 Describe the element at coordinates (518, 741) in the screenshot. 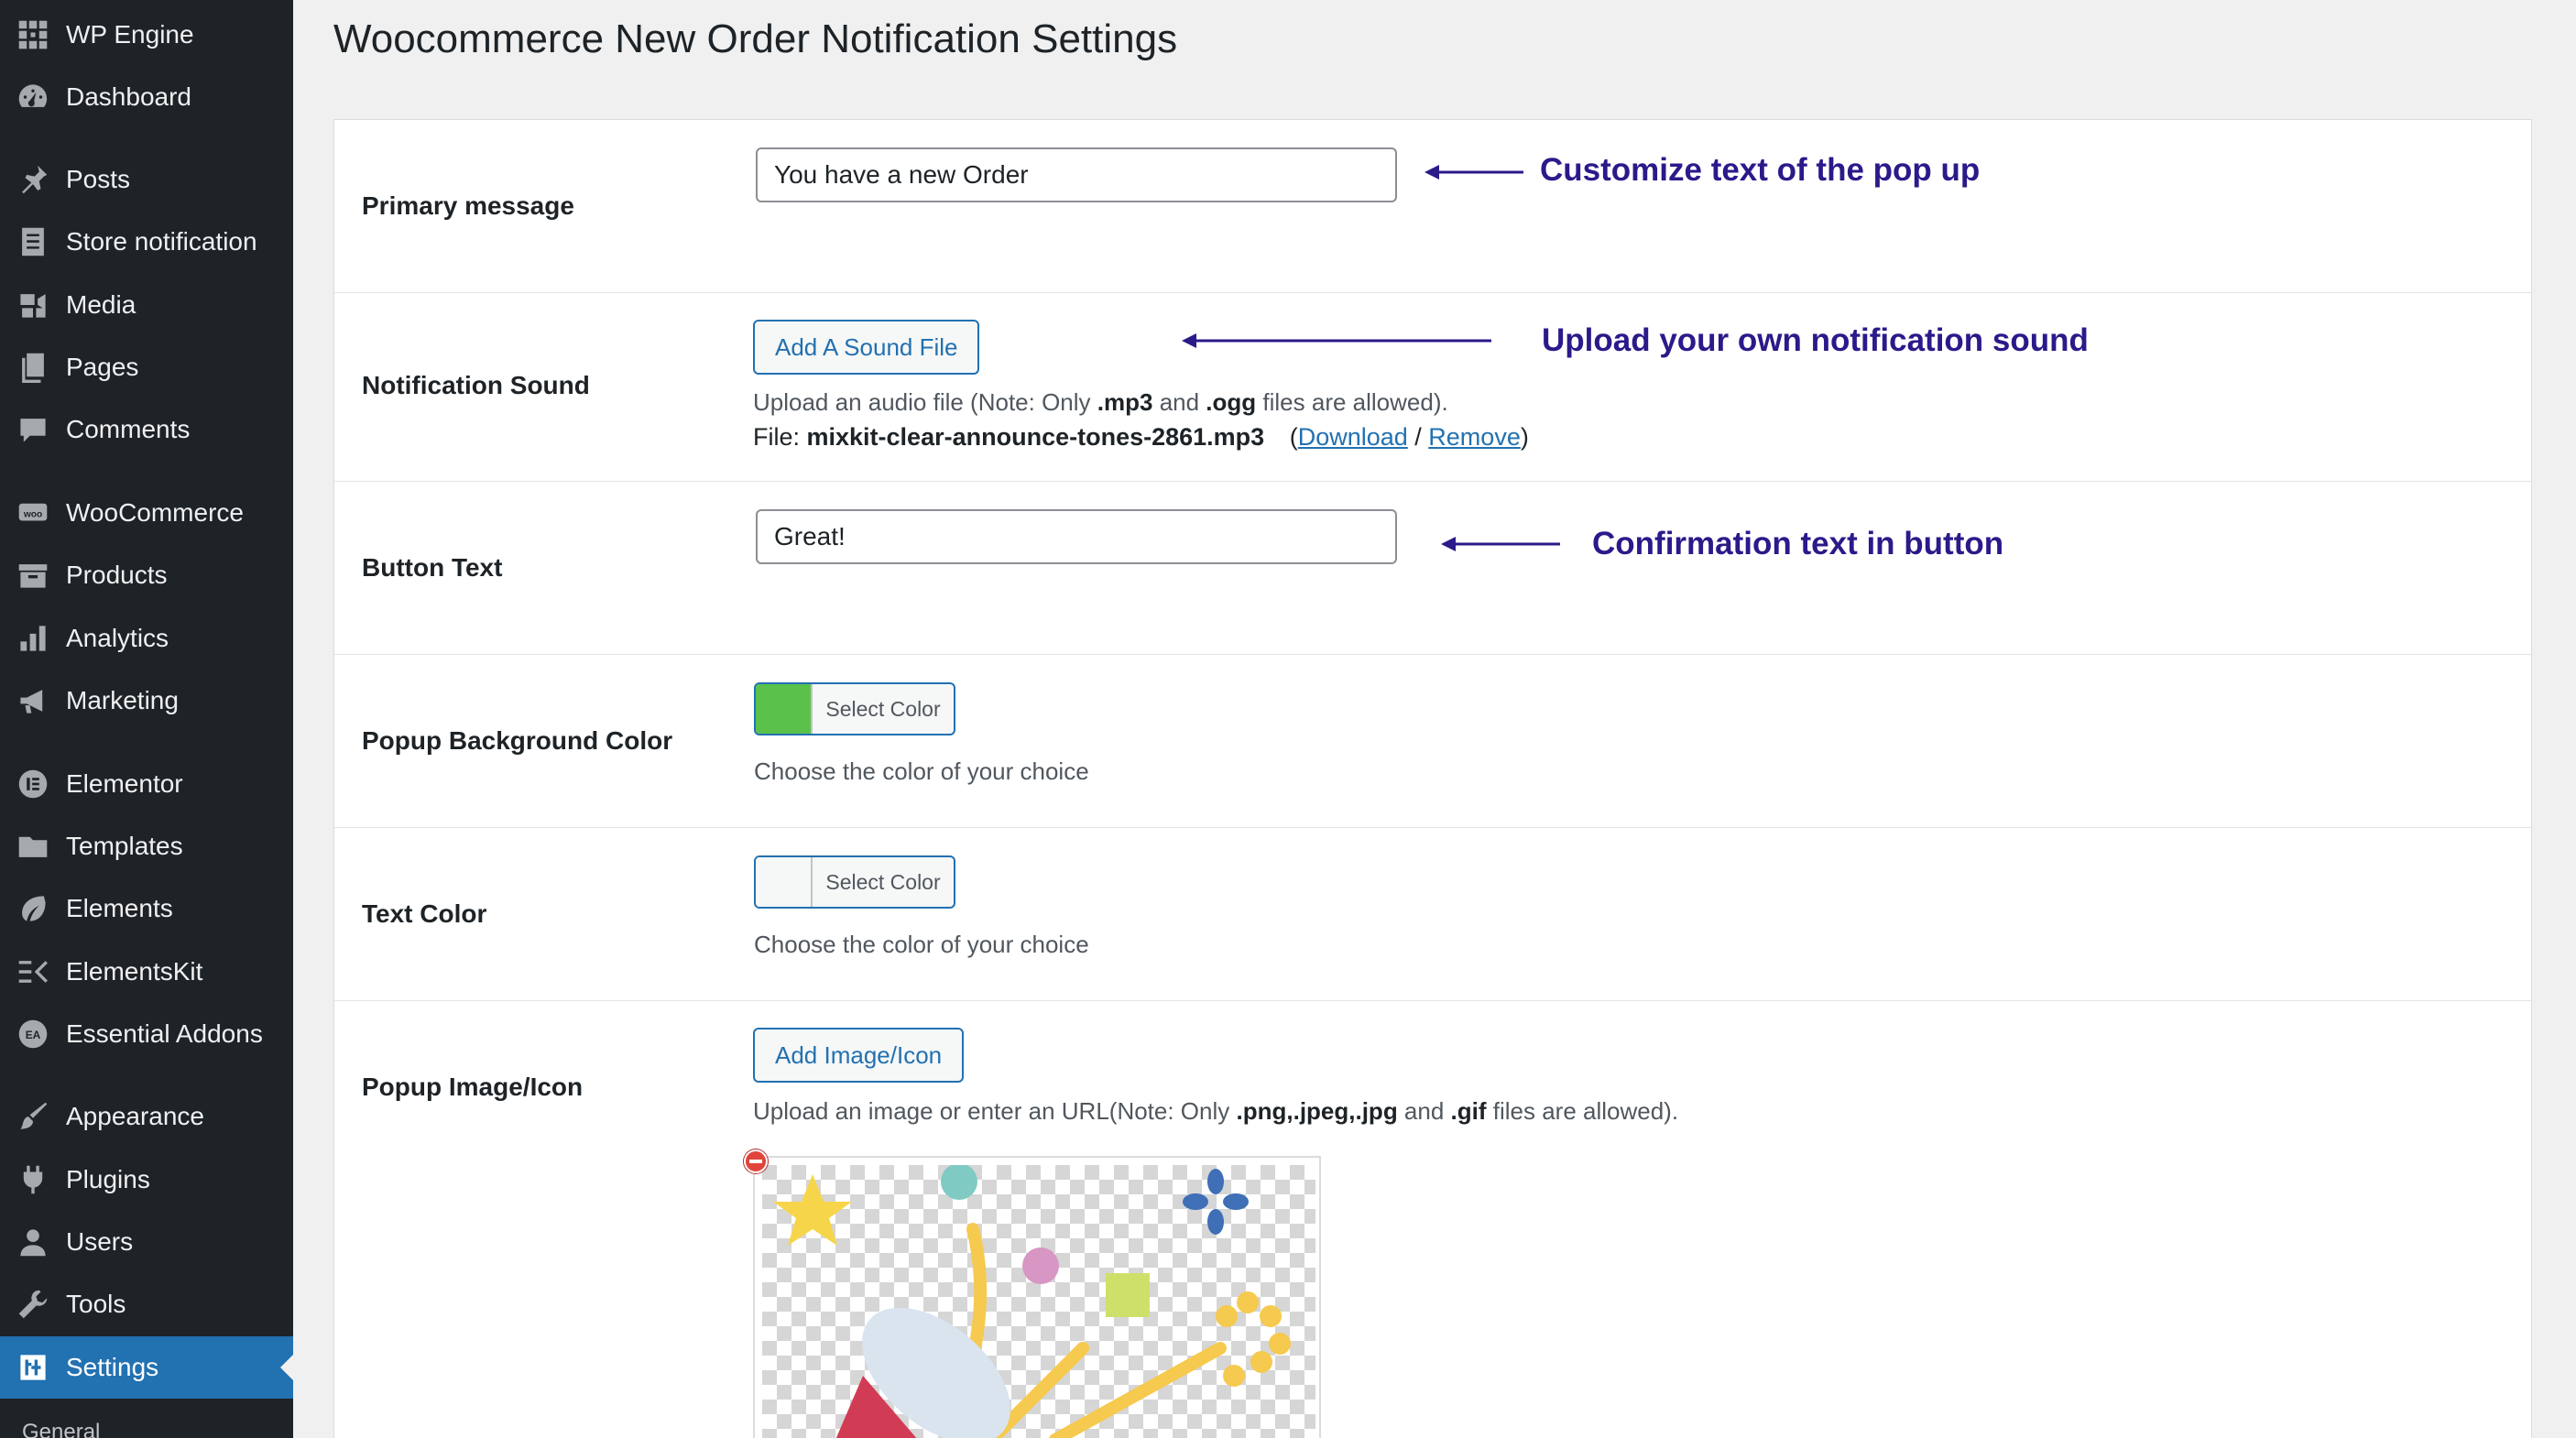

I see `popup-bg-color-label: Popup Background Color` at that location.